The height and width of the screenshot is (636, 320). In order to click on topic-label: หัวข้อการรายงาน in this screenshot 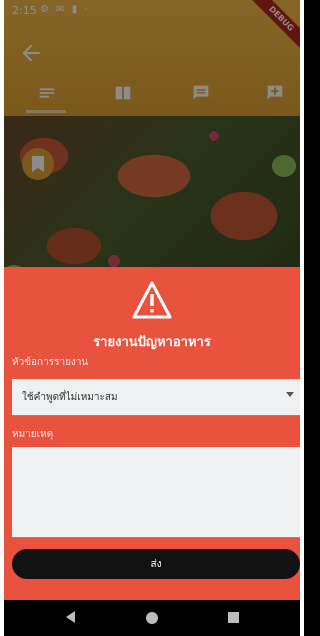, I will do `click(50, 362)`.